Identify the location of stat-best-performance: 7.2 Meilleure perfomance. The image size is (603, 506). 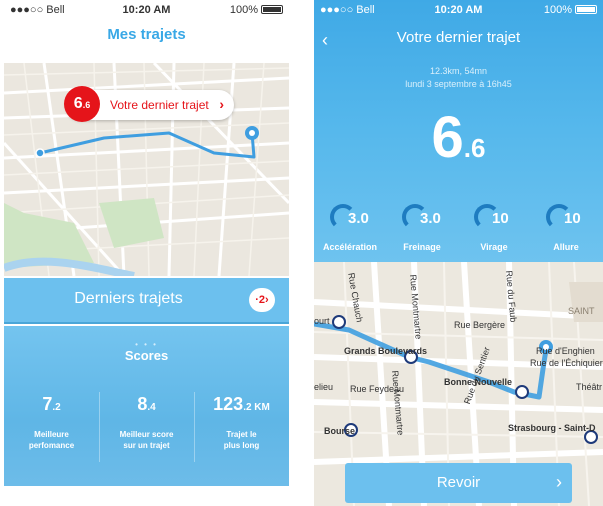
(51, 422).